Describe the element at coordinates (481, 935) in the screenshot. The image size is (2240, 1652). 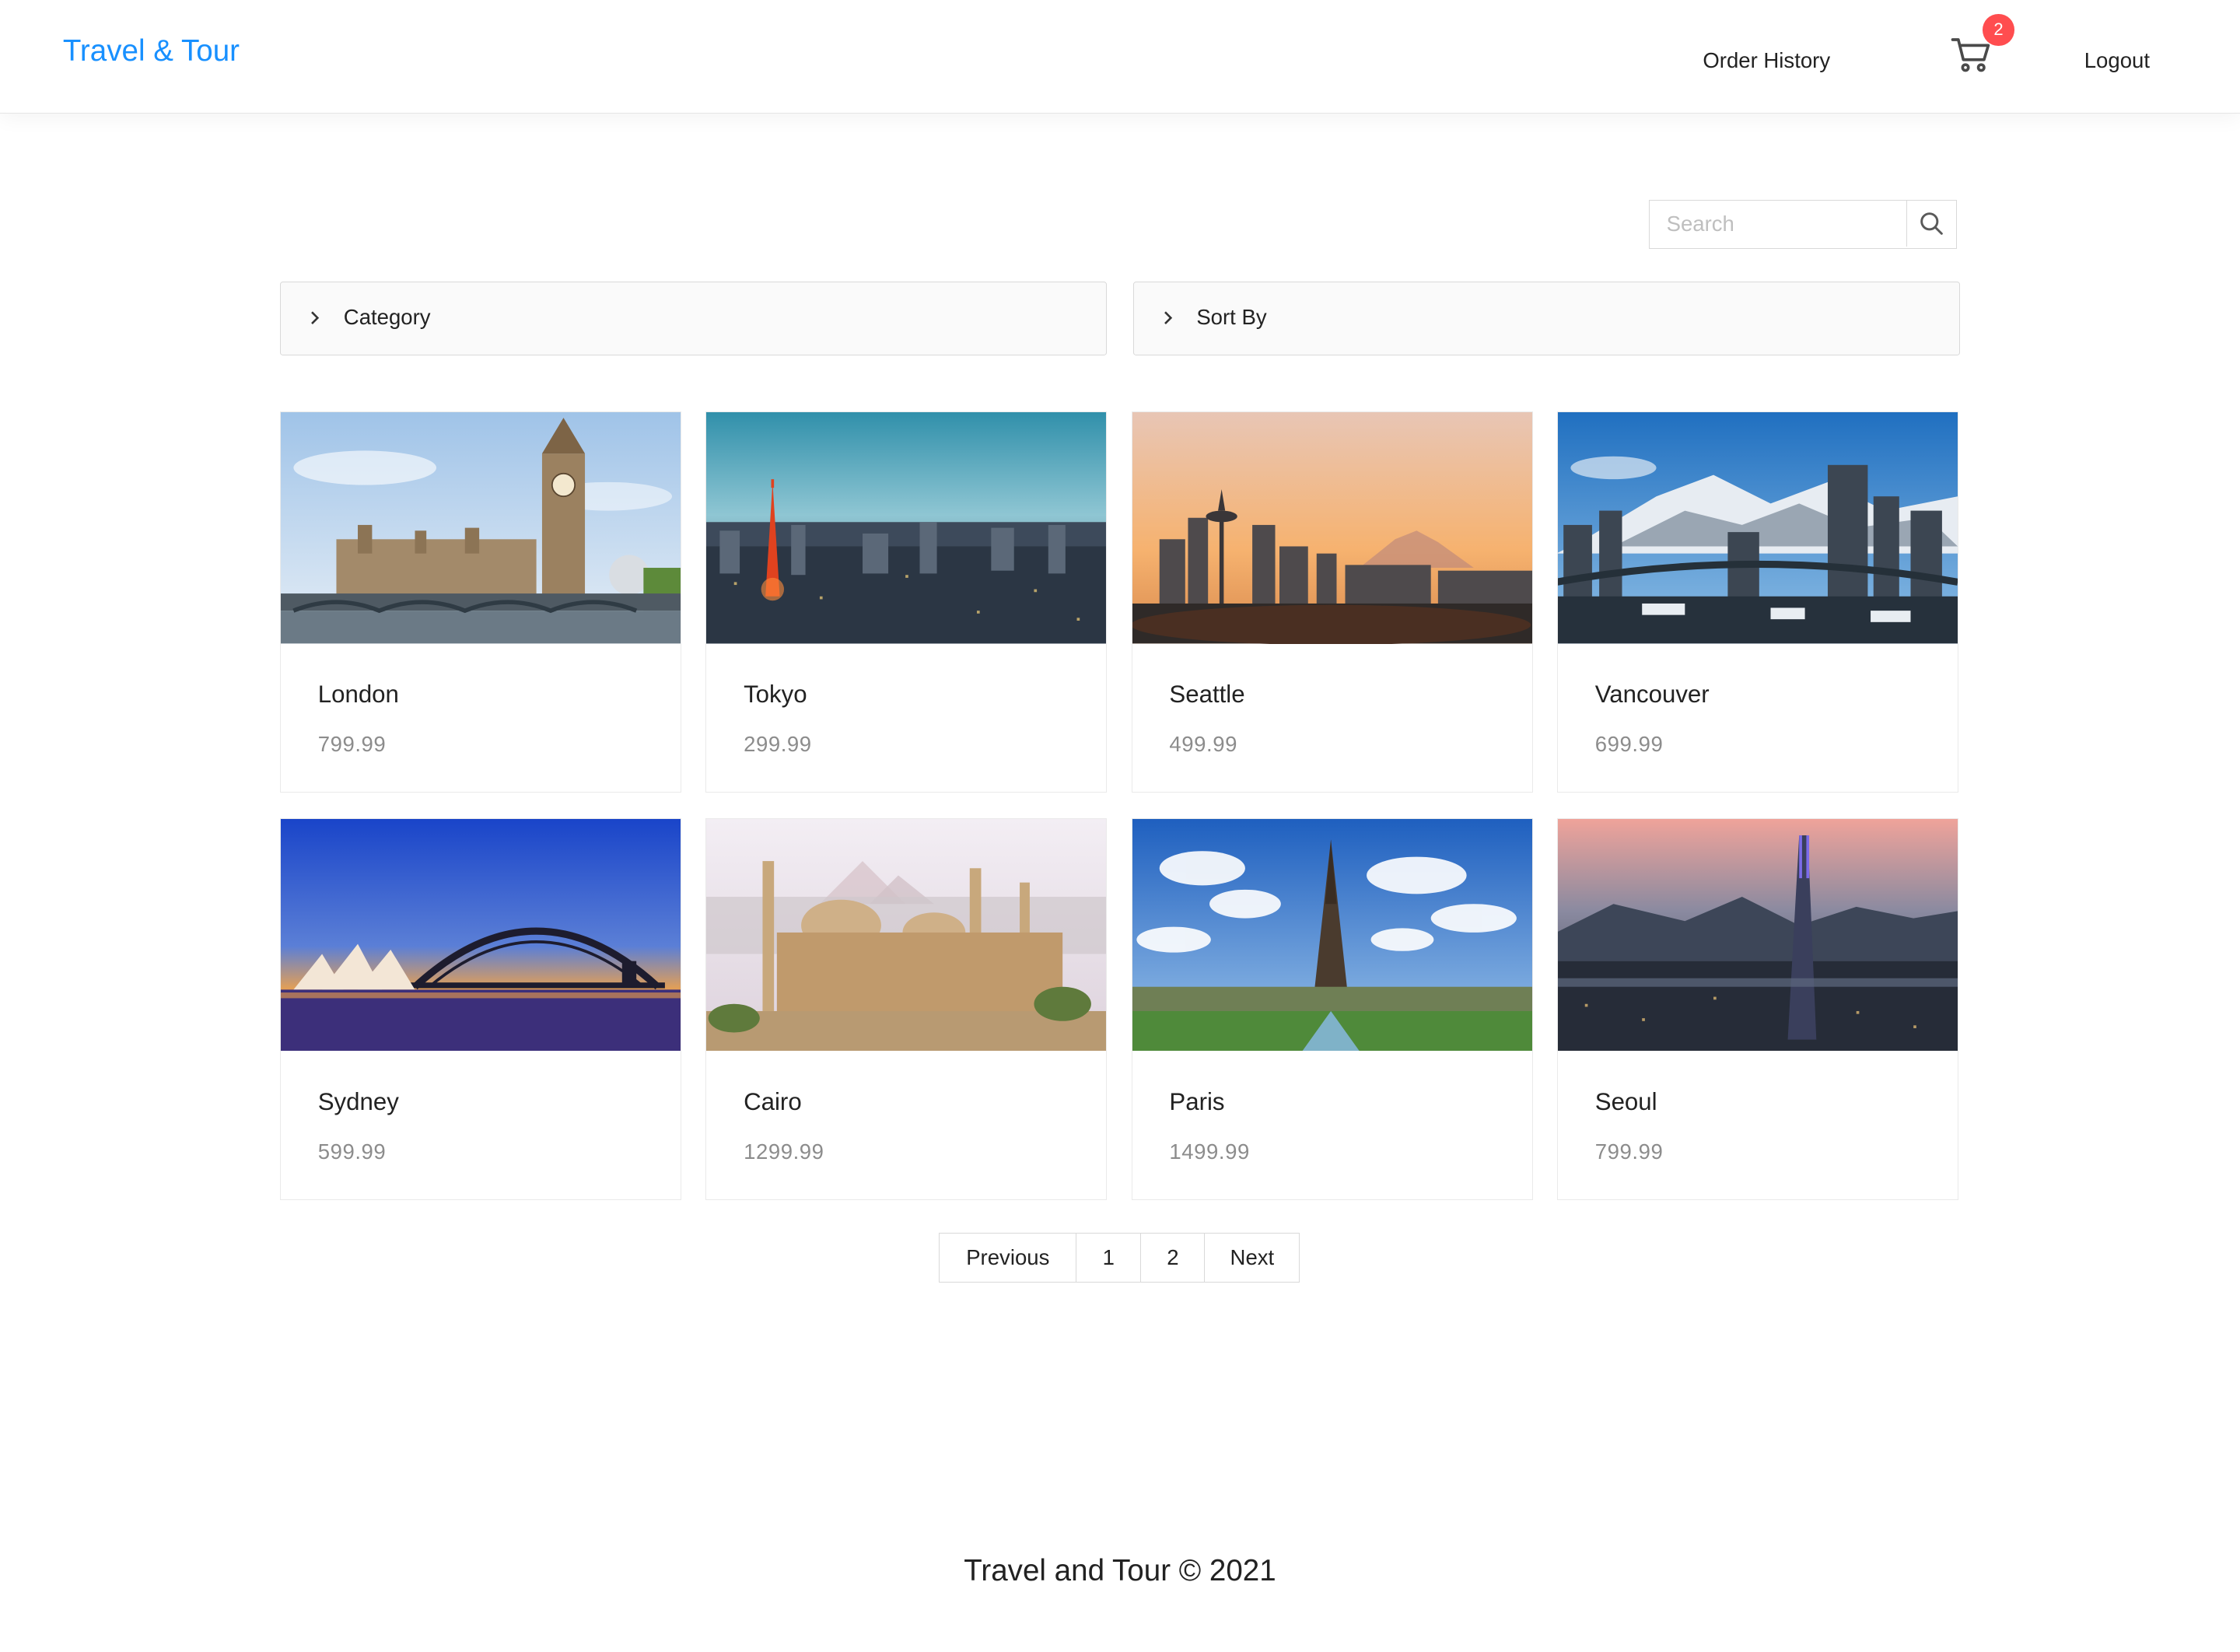
I see `destination-image-sydney` at that location.